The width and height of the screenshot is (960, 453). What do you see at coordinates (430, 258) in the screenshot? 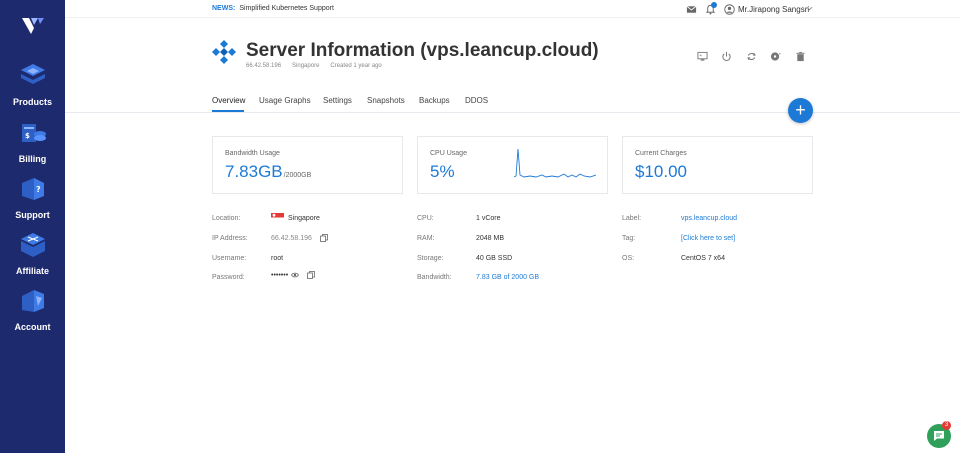
I see `storage-label: Storage:` at bounding box center [430, 258].